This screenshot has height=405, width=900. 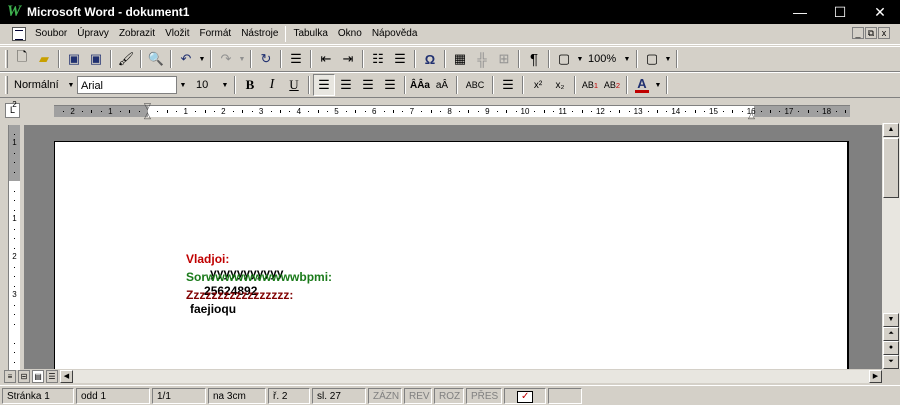 I want to click on hanging-indent-marker: △, so click(x=147, y=115).